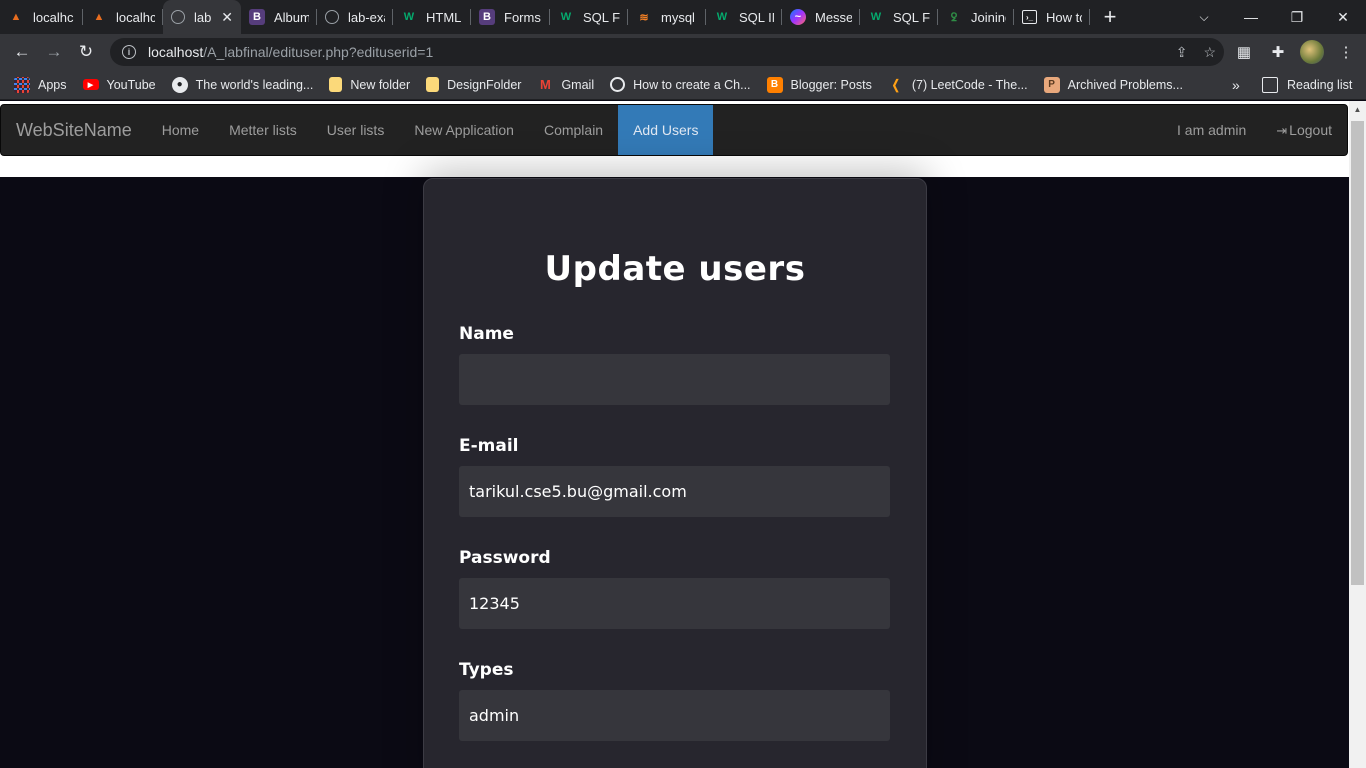  I want to click on window-controls: — ❐ ✕, so click(1297, 17).